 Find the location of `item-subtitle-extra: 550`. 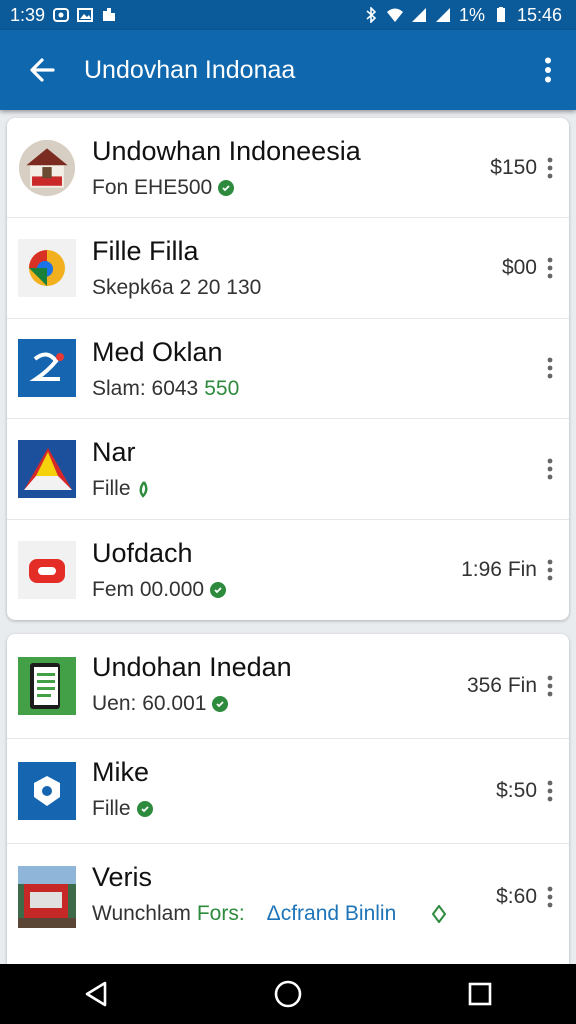

item-subtitle-extra: 550 is located at coordinates (222, 388).